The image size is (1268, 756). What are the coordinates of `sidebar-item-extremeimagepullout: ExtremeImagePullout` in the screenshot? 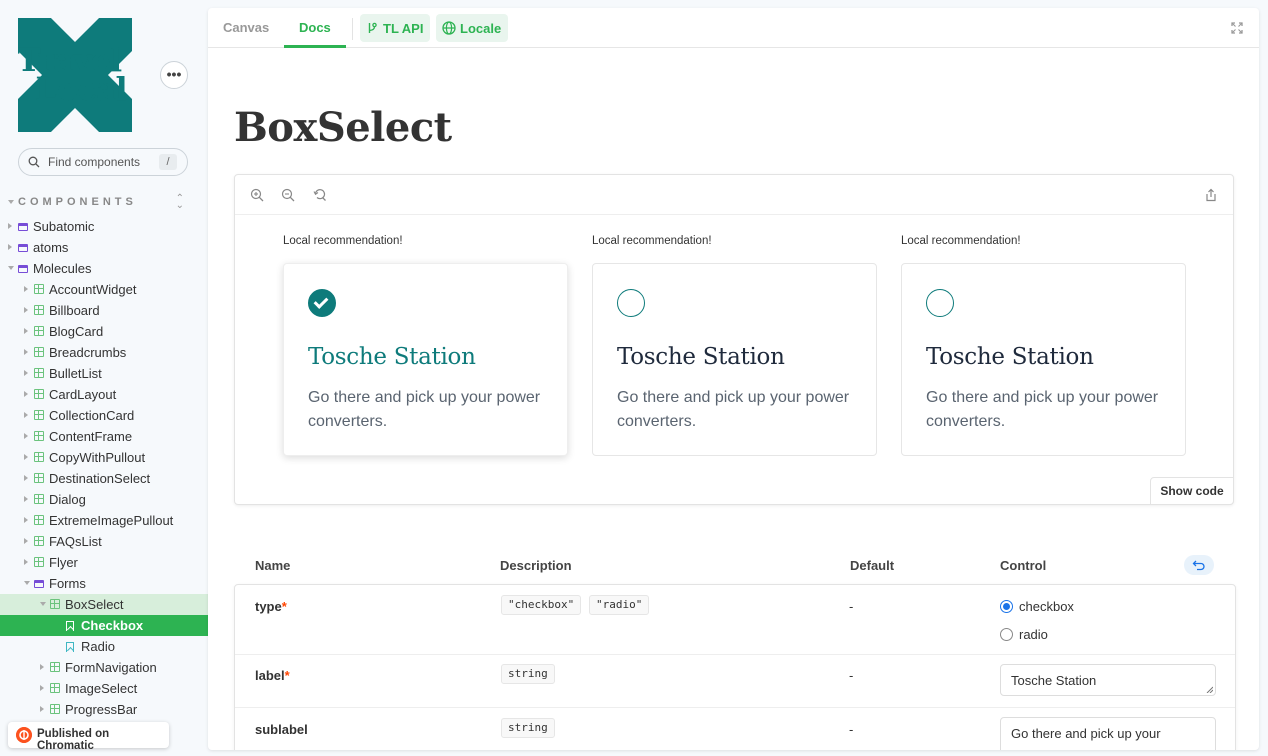 It's located at (104, 520).